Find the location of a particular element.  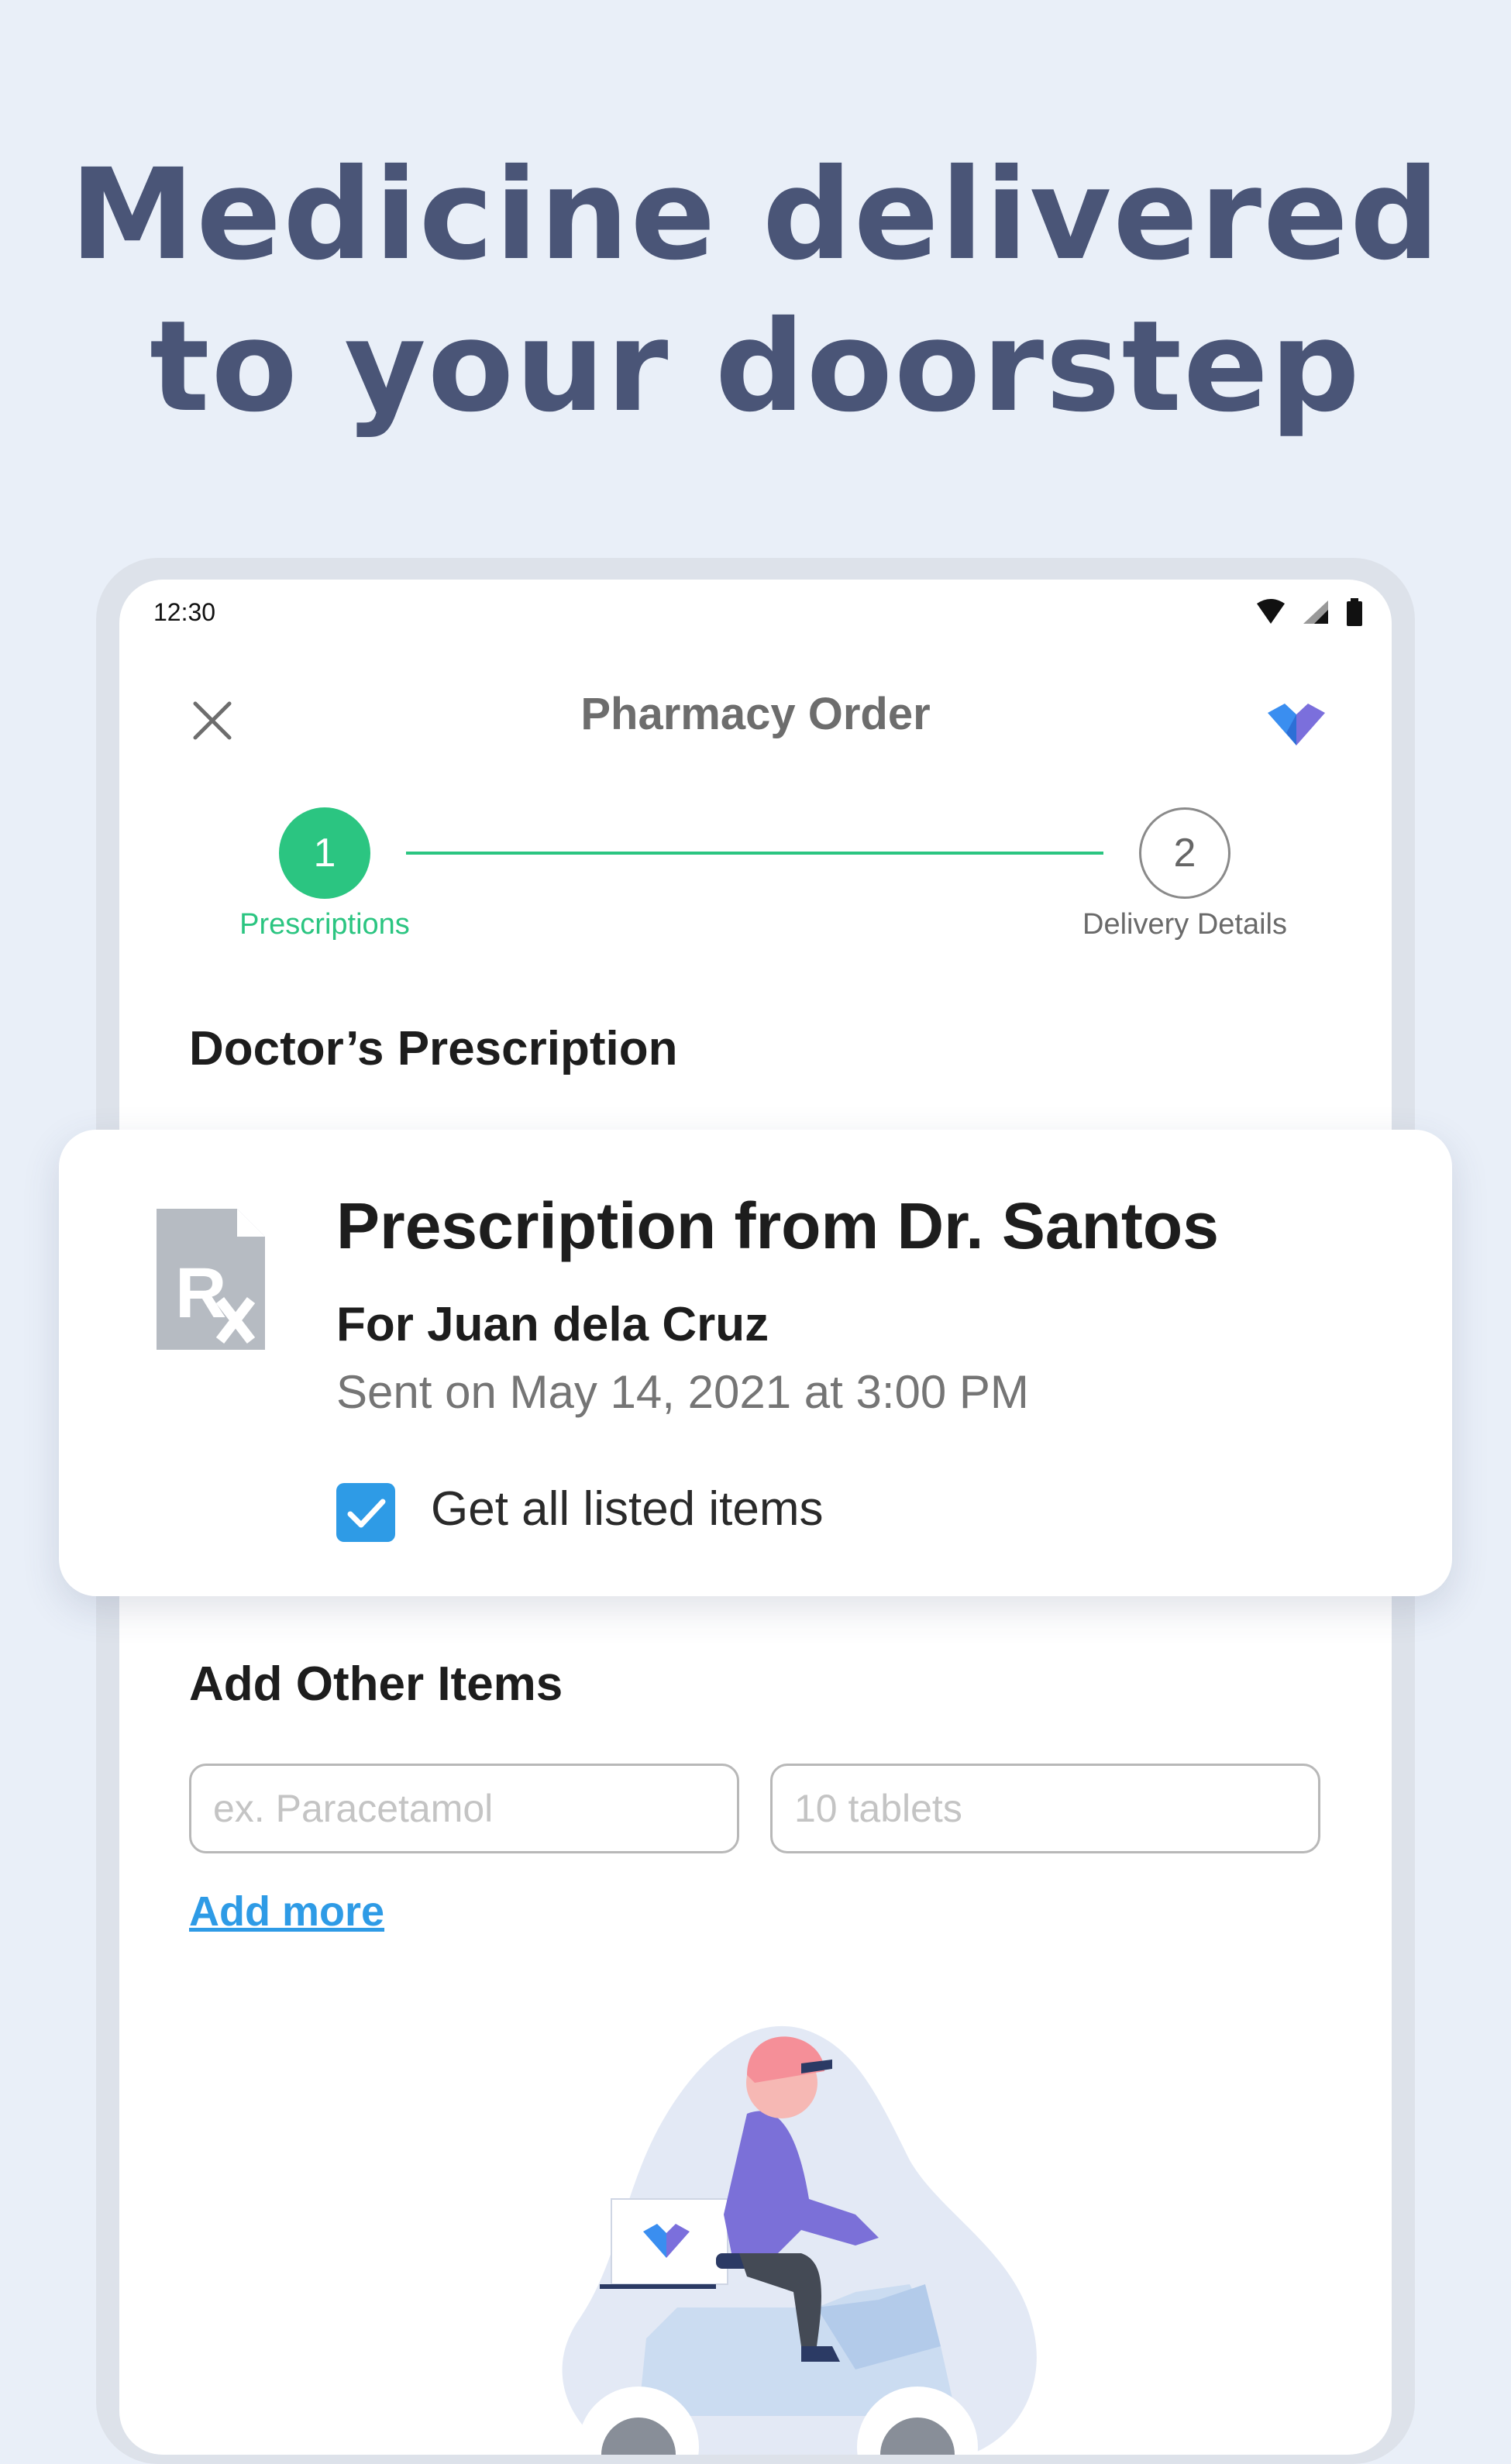

get-all-items-checkbox is located at coordinates (365, 1512).